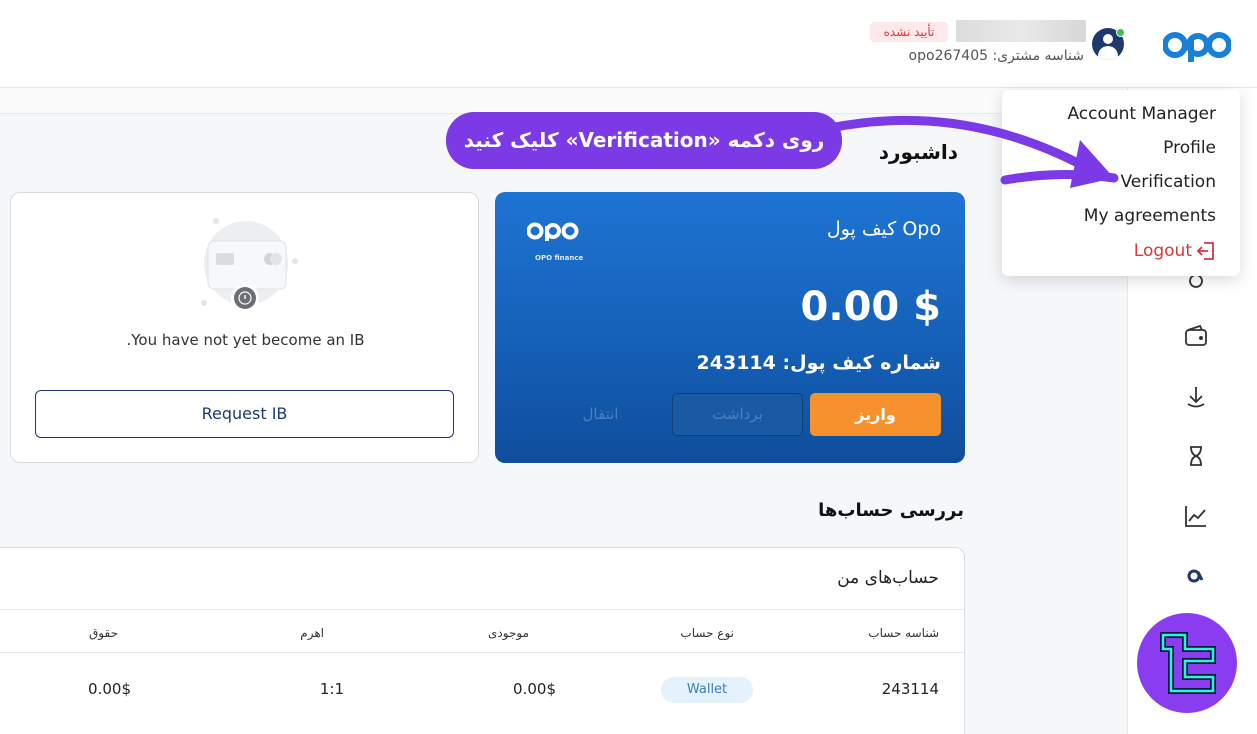  What do you see at coordinates (1150, 216) in the screenshot?
I see `menu-item-my-agreements: My agreements` at bounding box center [1150, 216].